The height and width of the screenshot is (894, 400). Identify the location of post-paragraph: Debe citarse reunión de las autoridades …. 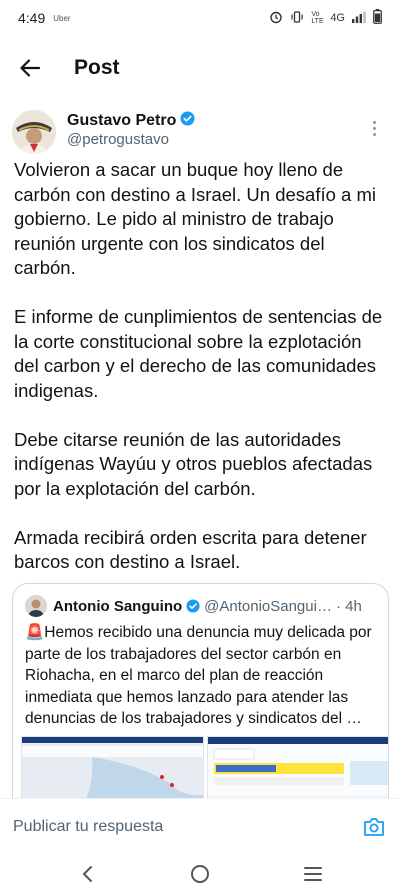
(193, 463).